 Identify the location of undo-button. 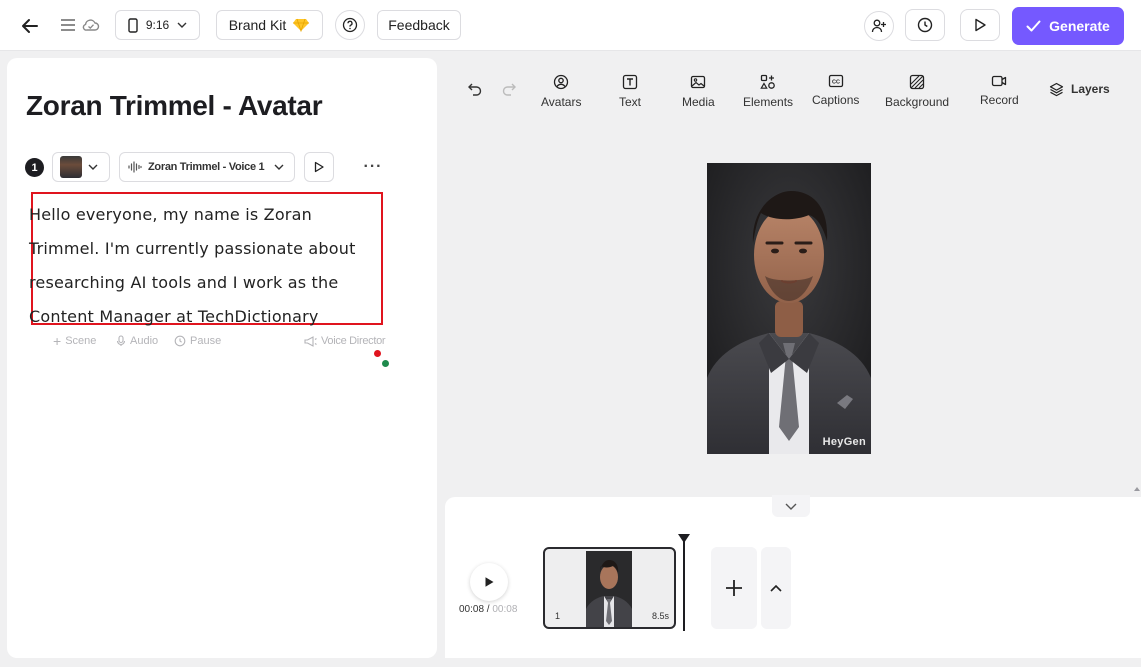
(475, 89).